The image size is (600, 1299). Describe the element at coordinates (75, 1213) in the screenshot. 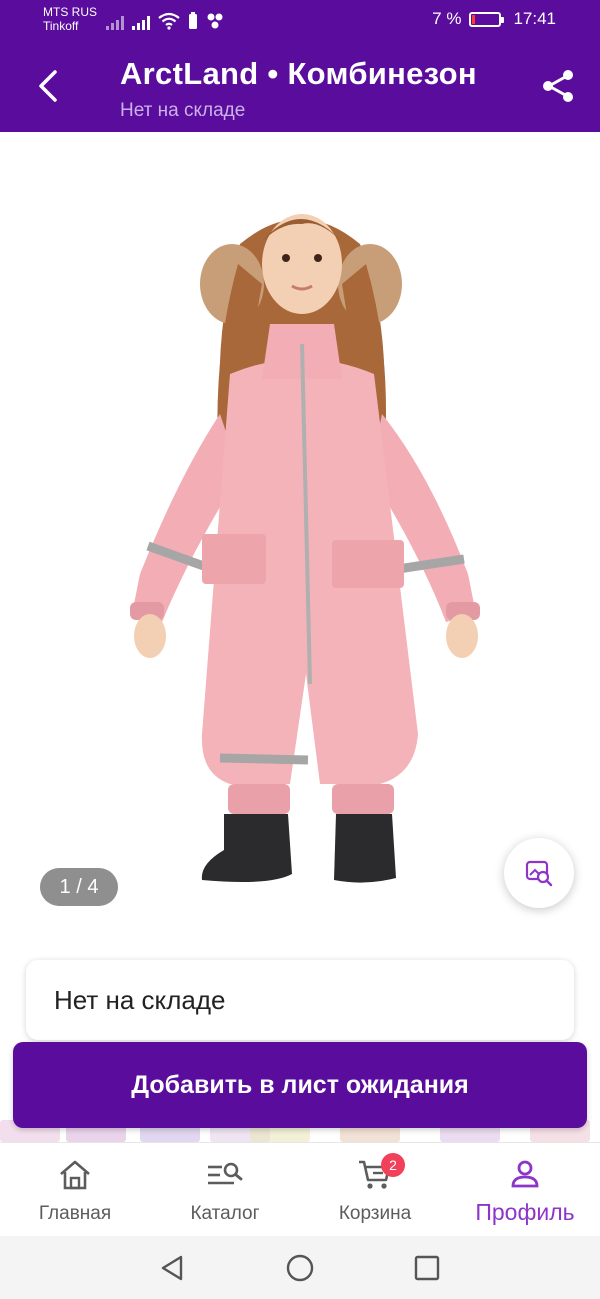

I see `nav-label-home: Главная` at that location.